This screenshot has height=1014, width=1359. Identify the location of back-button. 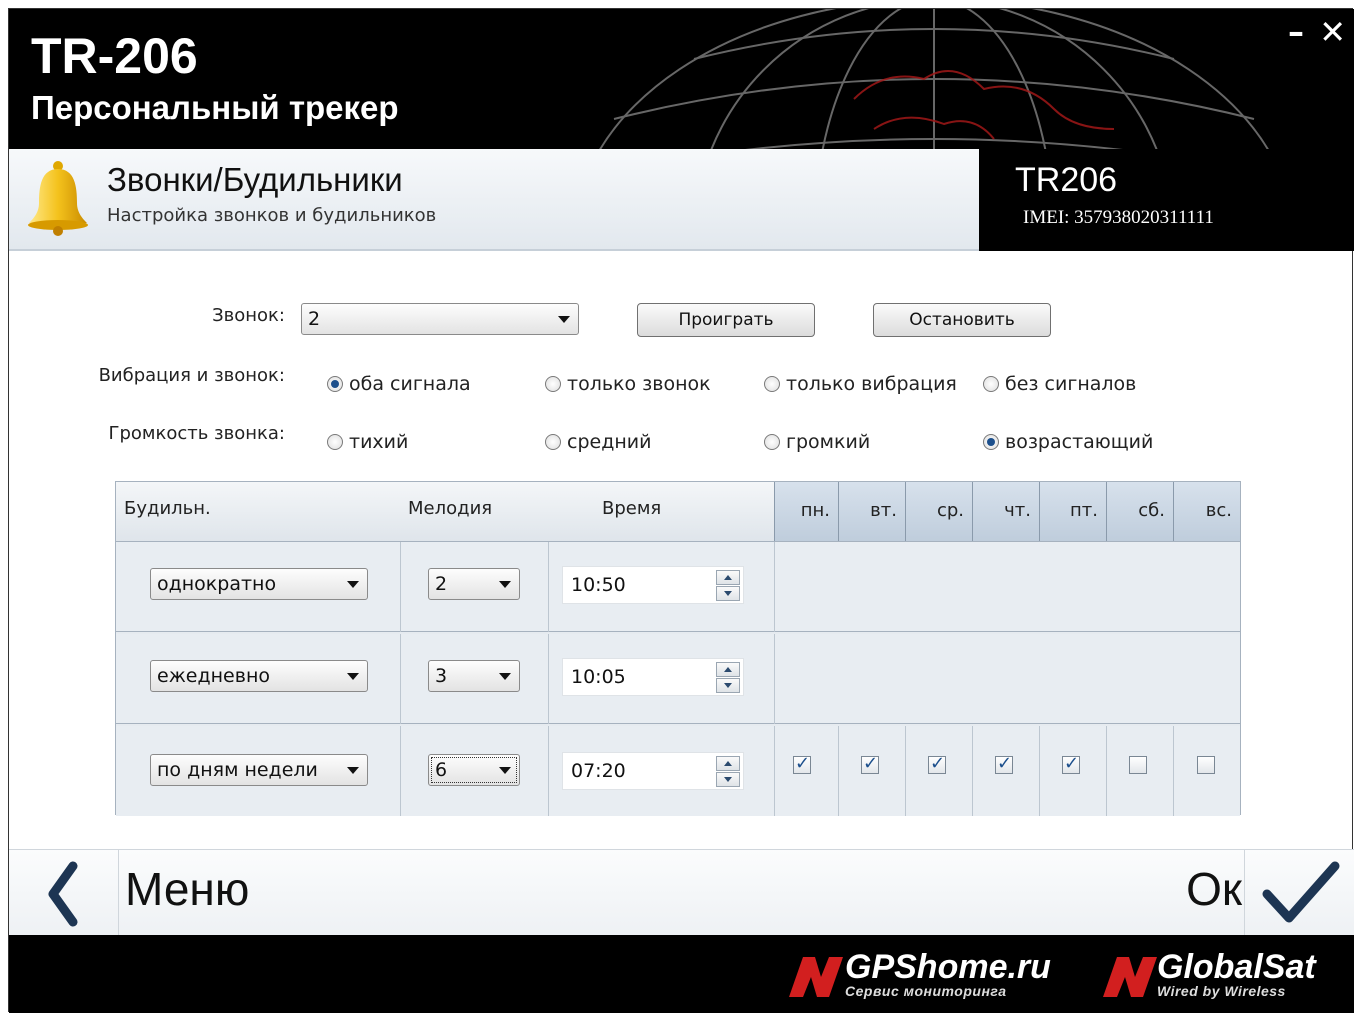
(64, 893).